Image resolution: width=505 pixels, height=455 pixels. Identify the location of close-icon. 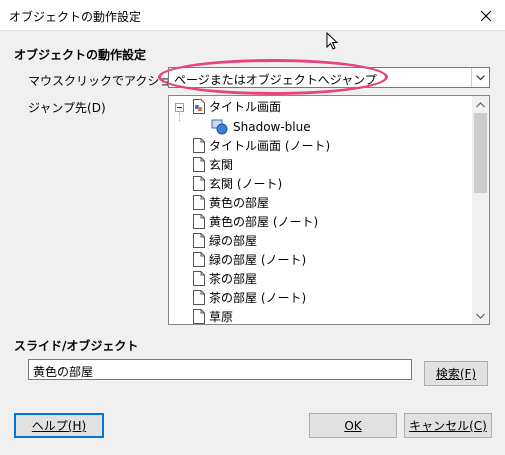
(486, 15).